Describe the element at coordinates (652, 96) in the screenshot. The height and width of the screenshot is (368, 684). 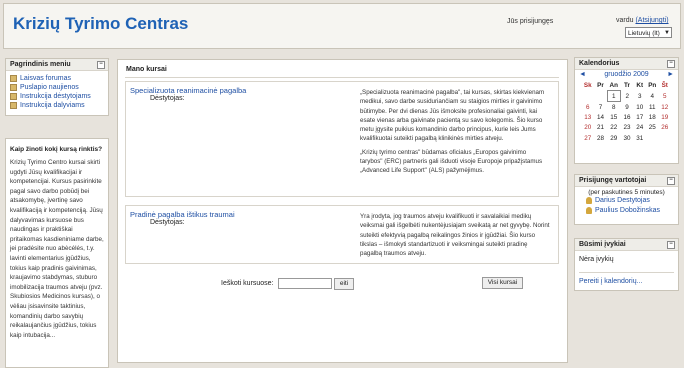
I see `calendar-day: 4` at that location.